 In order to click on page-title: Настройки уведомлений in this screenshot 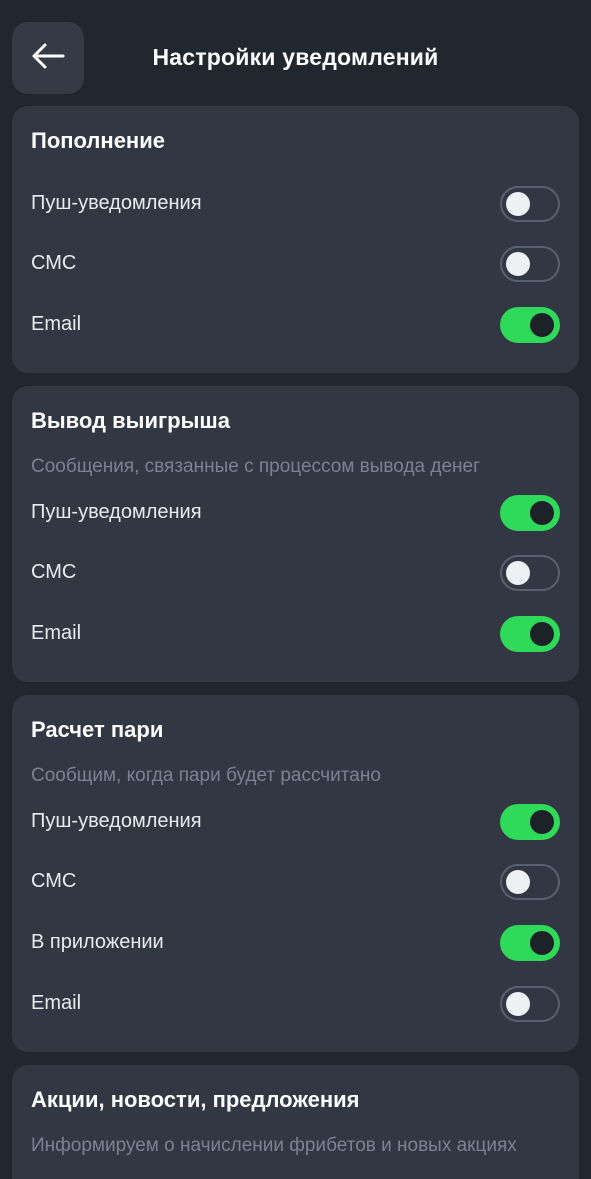, I will do `click(295, 57)`.